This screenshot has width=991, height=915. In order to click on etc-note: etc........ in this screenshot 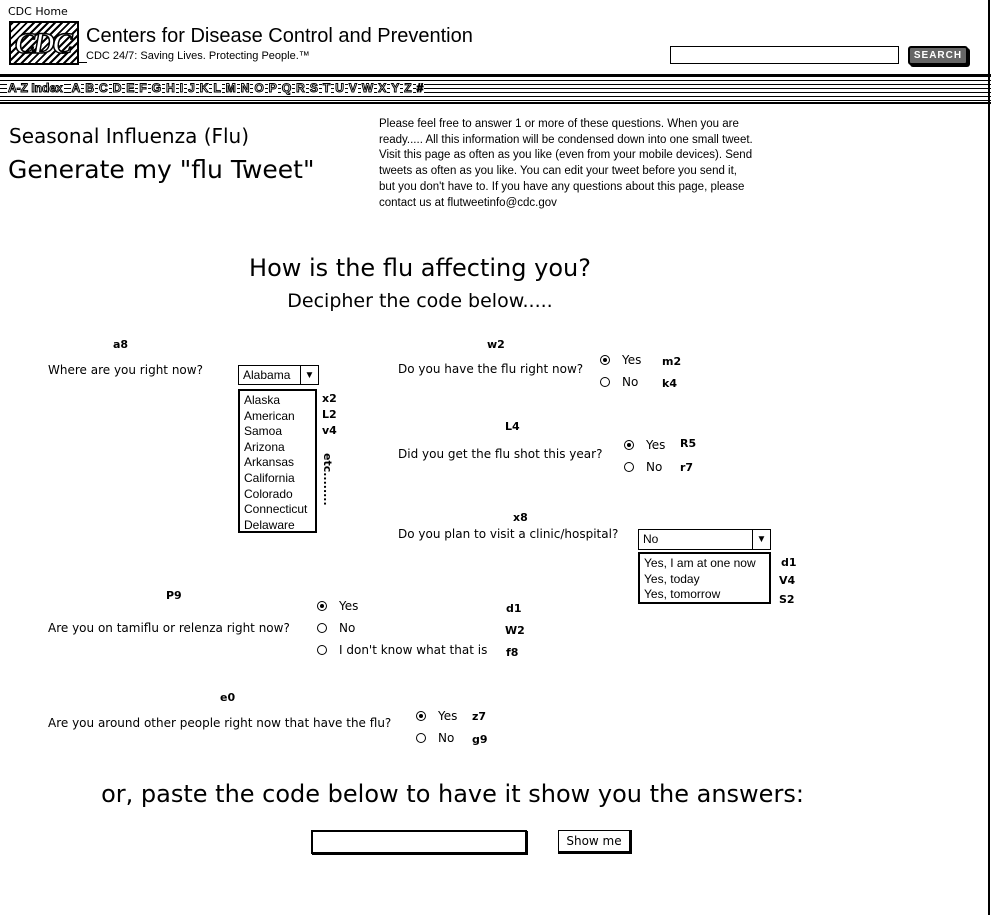, I will do `click(327, 479)`.